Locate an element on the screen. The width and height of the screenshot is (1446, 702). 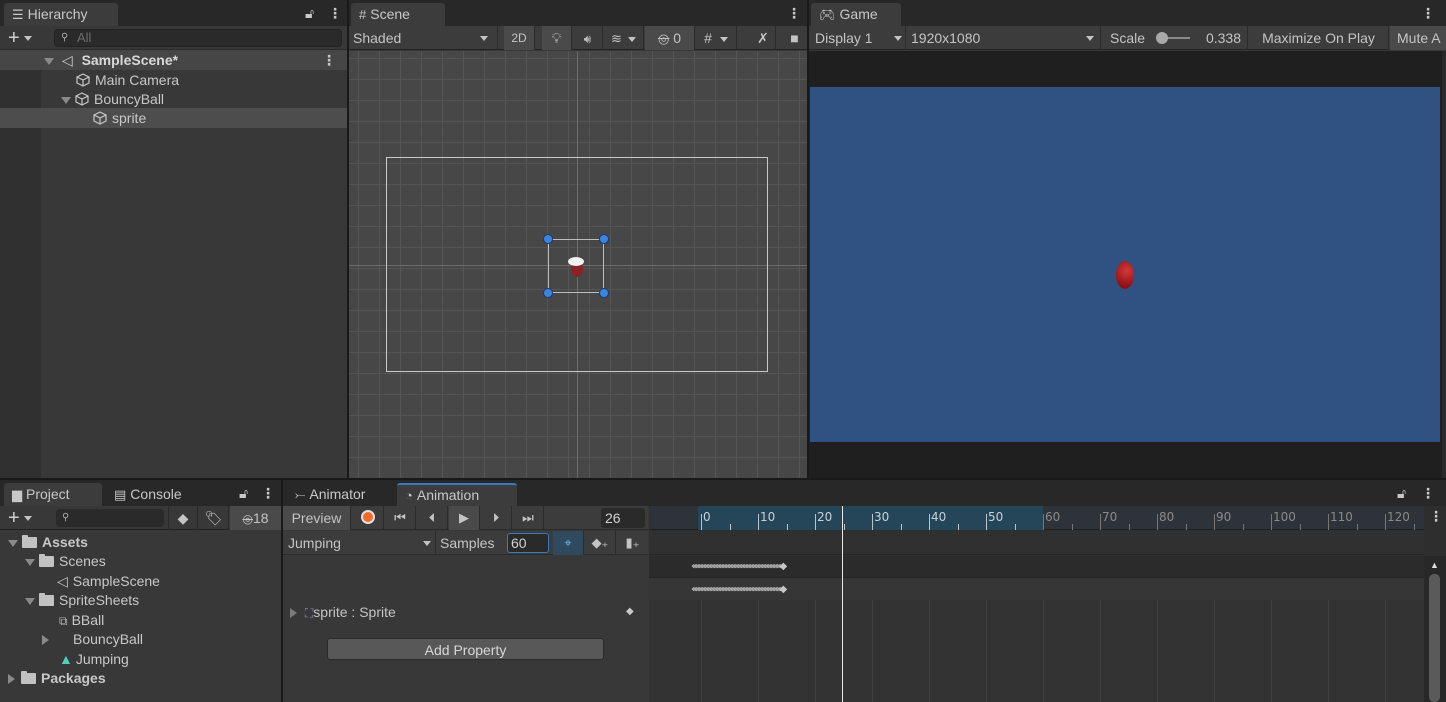
scrollbar-thumb is located at coordinates (1434, 638).